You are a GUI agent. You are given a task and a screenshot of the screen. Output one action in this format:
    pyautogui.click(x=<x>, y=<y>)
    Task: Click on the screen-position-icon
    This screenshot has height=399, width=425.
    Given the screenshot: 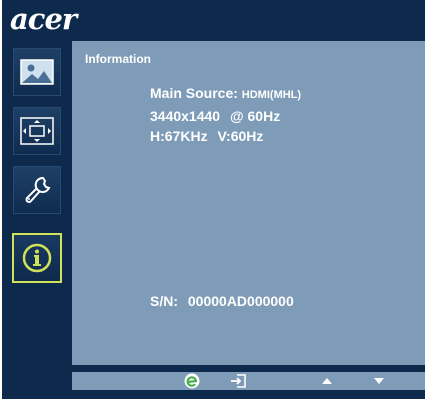 What is the action you would take?
    pyautogui.click(x=37, y=131)
    